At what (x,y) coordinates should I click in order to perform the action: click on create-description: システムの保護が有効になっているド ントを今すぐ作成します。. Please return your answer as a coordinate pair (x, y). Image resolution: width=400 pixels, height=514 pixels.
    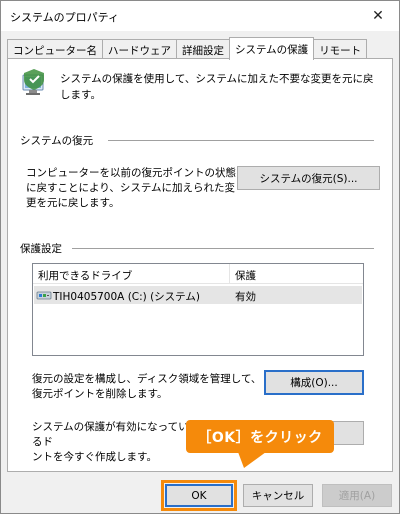
    Looking at the image, I should click on (112, 442).